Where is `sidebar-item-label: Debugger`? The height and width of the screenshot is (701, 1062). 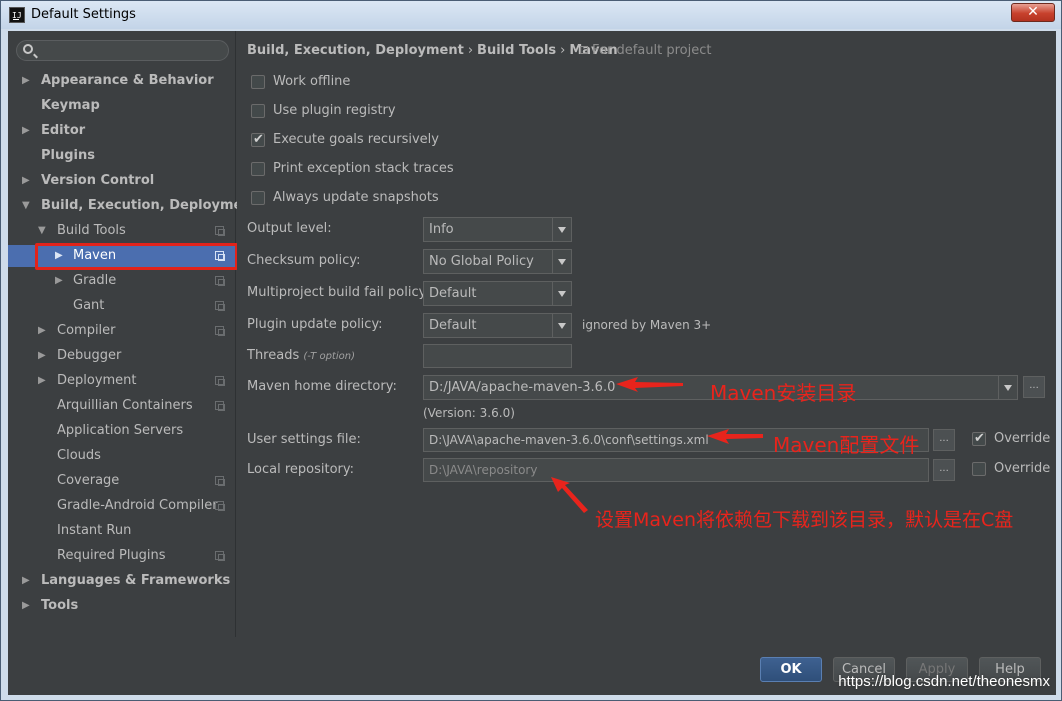
sidebar-item-label: Debugger is located at coordinates (89, 355).